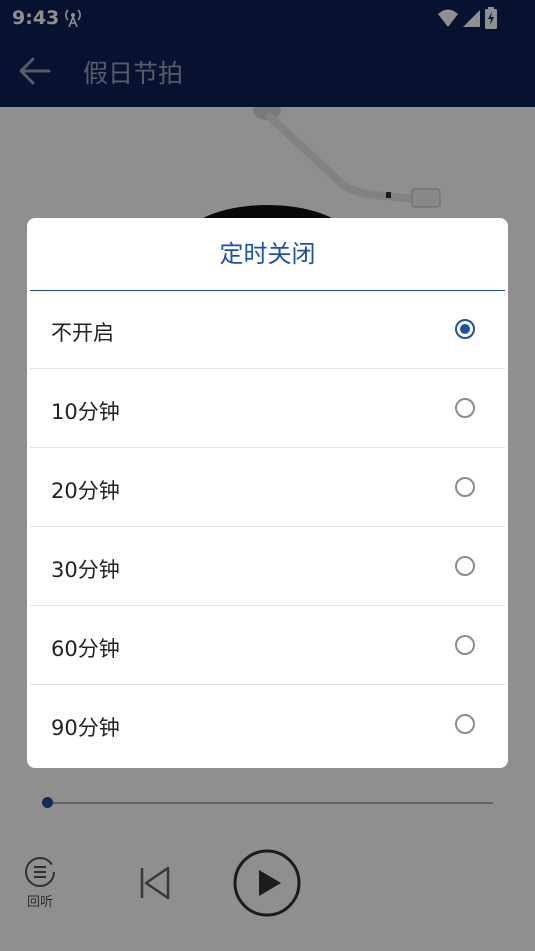 The image size is (535, 951). I want to click on option-90-min: 90分钟, so click(267, 725).